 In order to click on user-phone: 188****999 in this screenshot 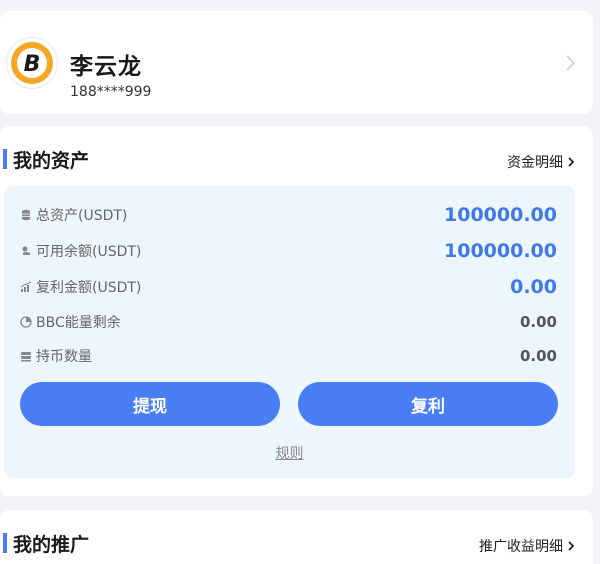, I will do `click(111, 92)`.